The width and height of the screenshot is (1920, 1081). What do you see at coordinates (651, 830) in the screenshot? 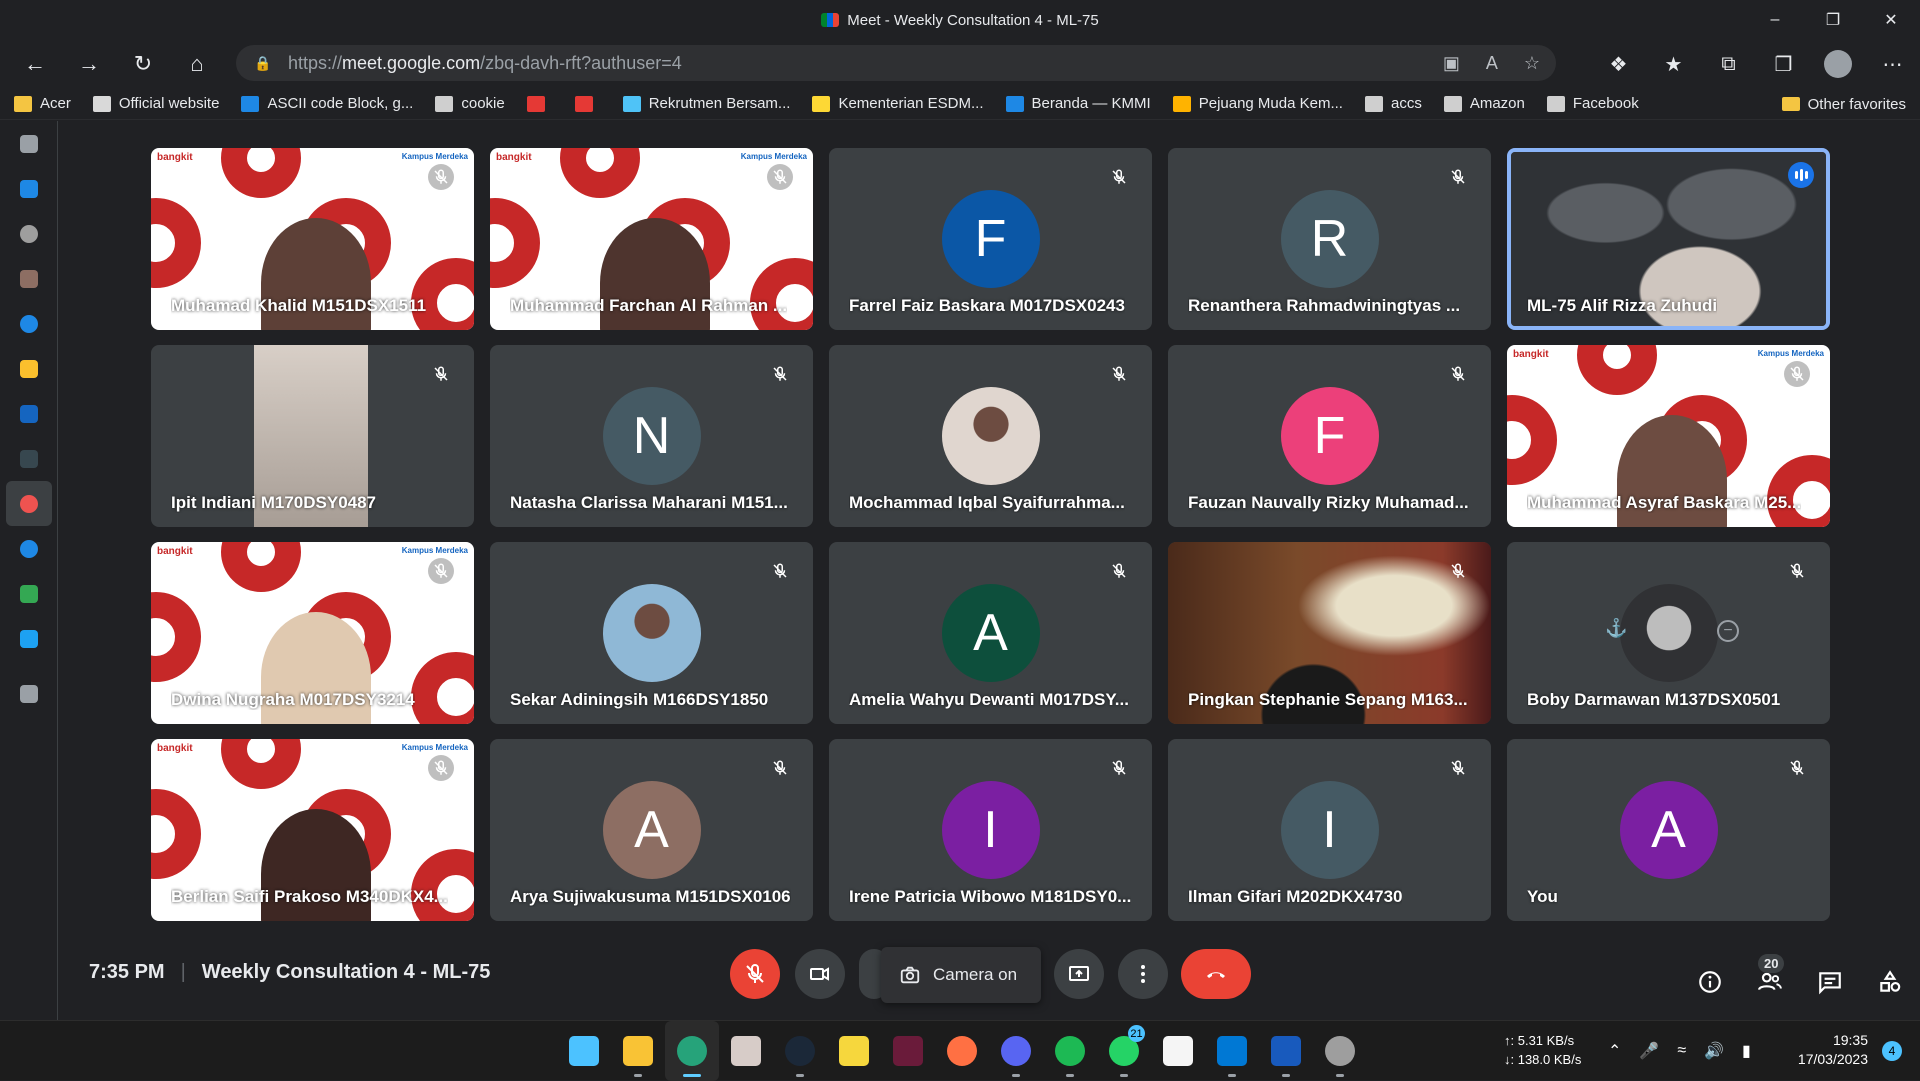
I see `participant-tile: A Arya Sujiwakusuma M151DSX0106` at bounding box center [651, 830].